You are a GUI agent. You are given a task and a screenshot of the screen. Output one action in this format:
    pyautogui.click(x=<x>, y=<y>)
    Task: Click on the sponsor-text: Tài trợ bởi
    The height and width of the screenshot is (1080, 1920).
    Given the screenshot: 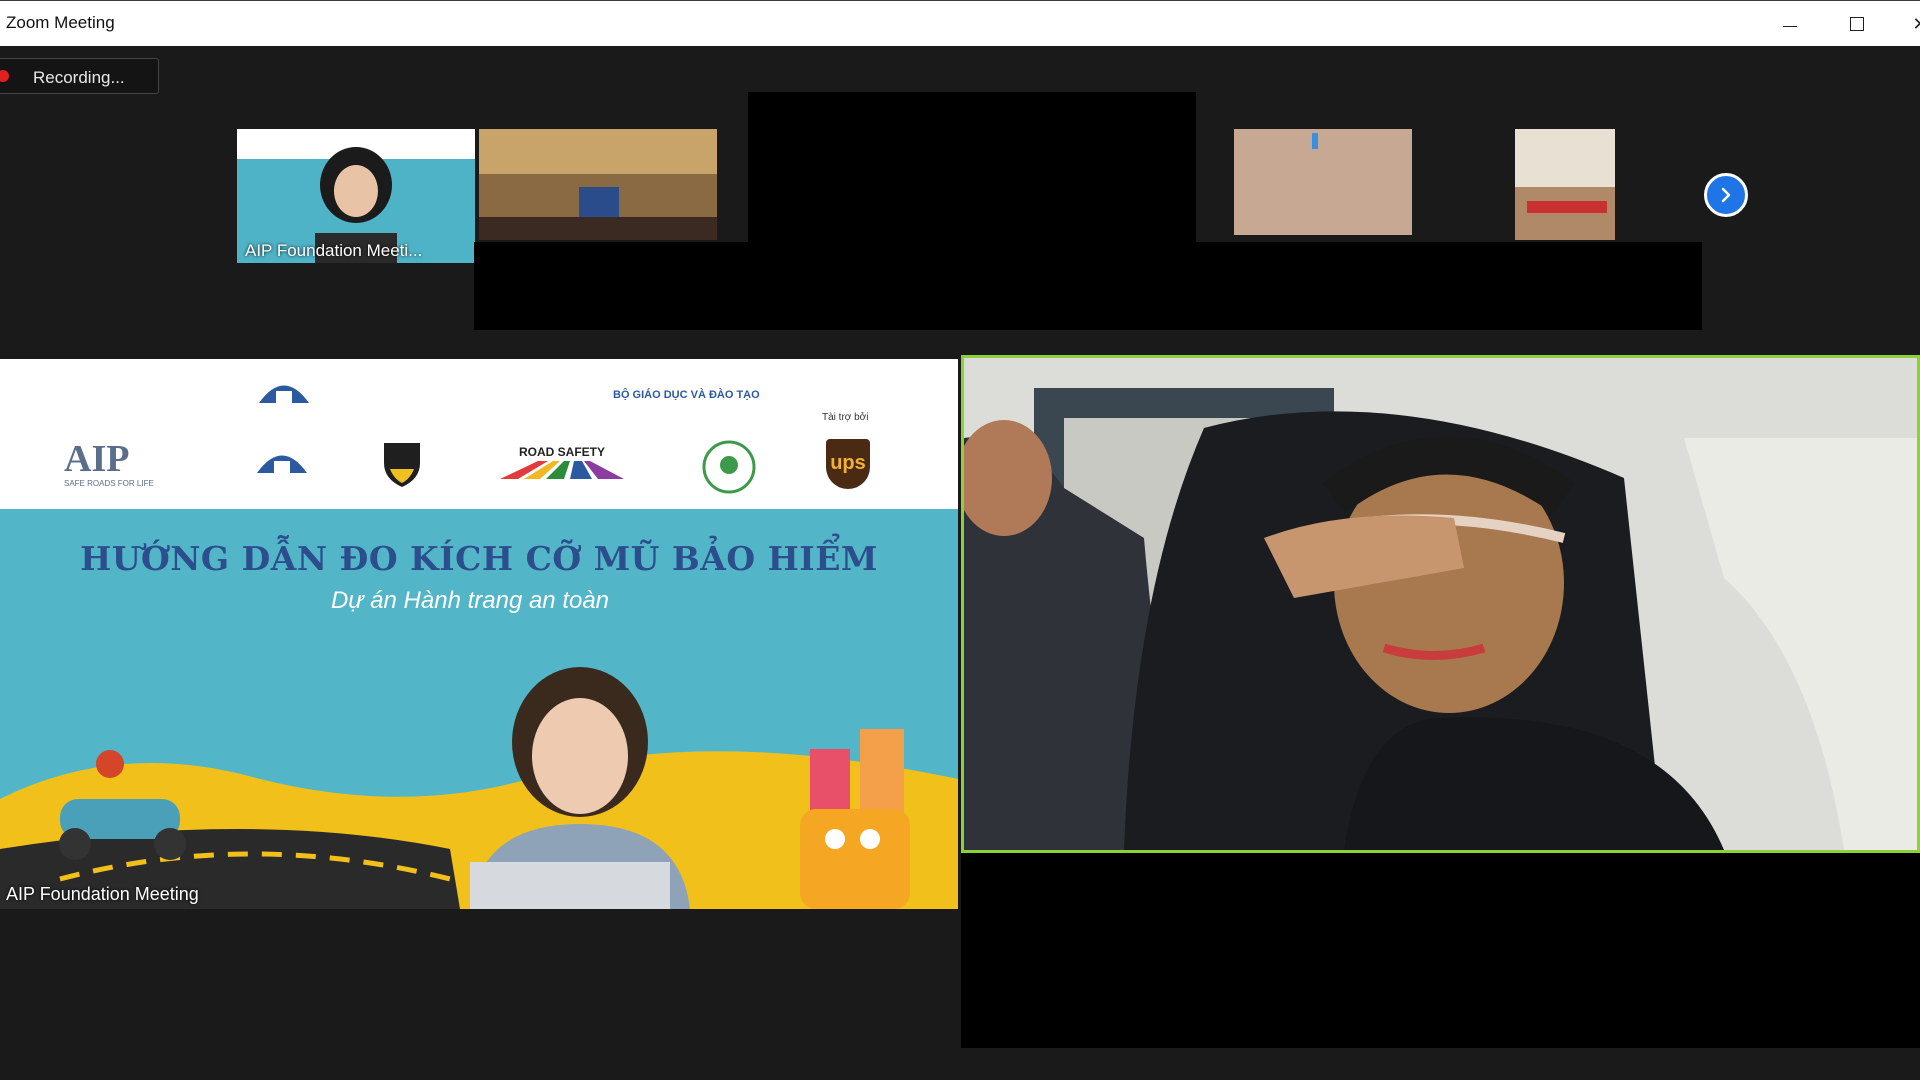 What is the action you would take?
    pyautogui.click(x=845, y=417)
    